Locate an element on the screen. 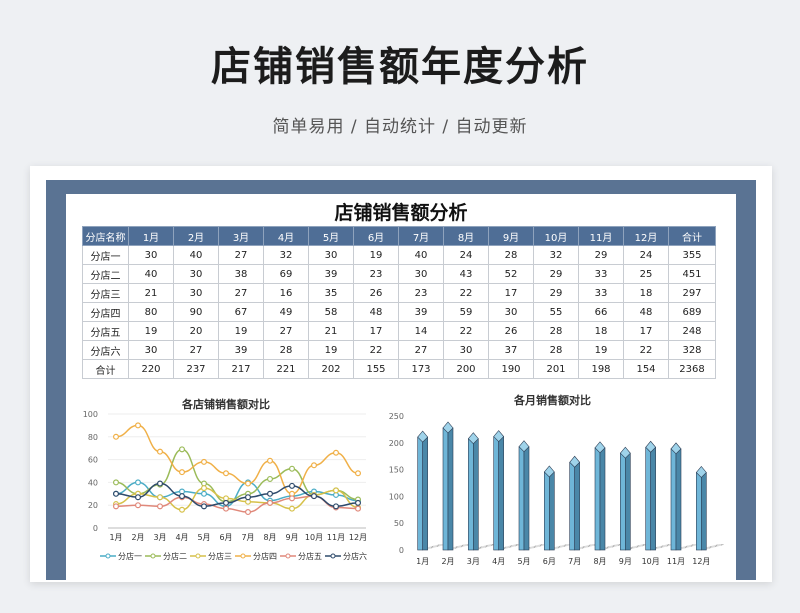  table-row: 分店二 40 30 38 69 39 23 30 43 52 29 33 25 451 is located at coordinates (399, 274).